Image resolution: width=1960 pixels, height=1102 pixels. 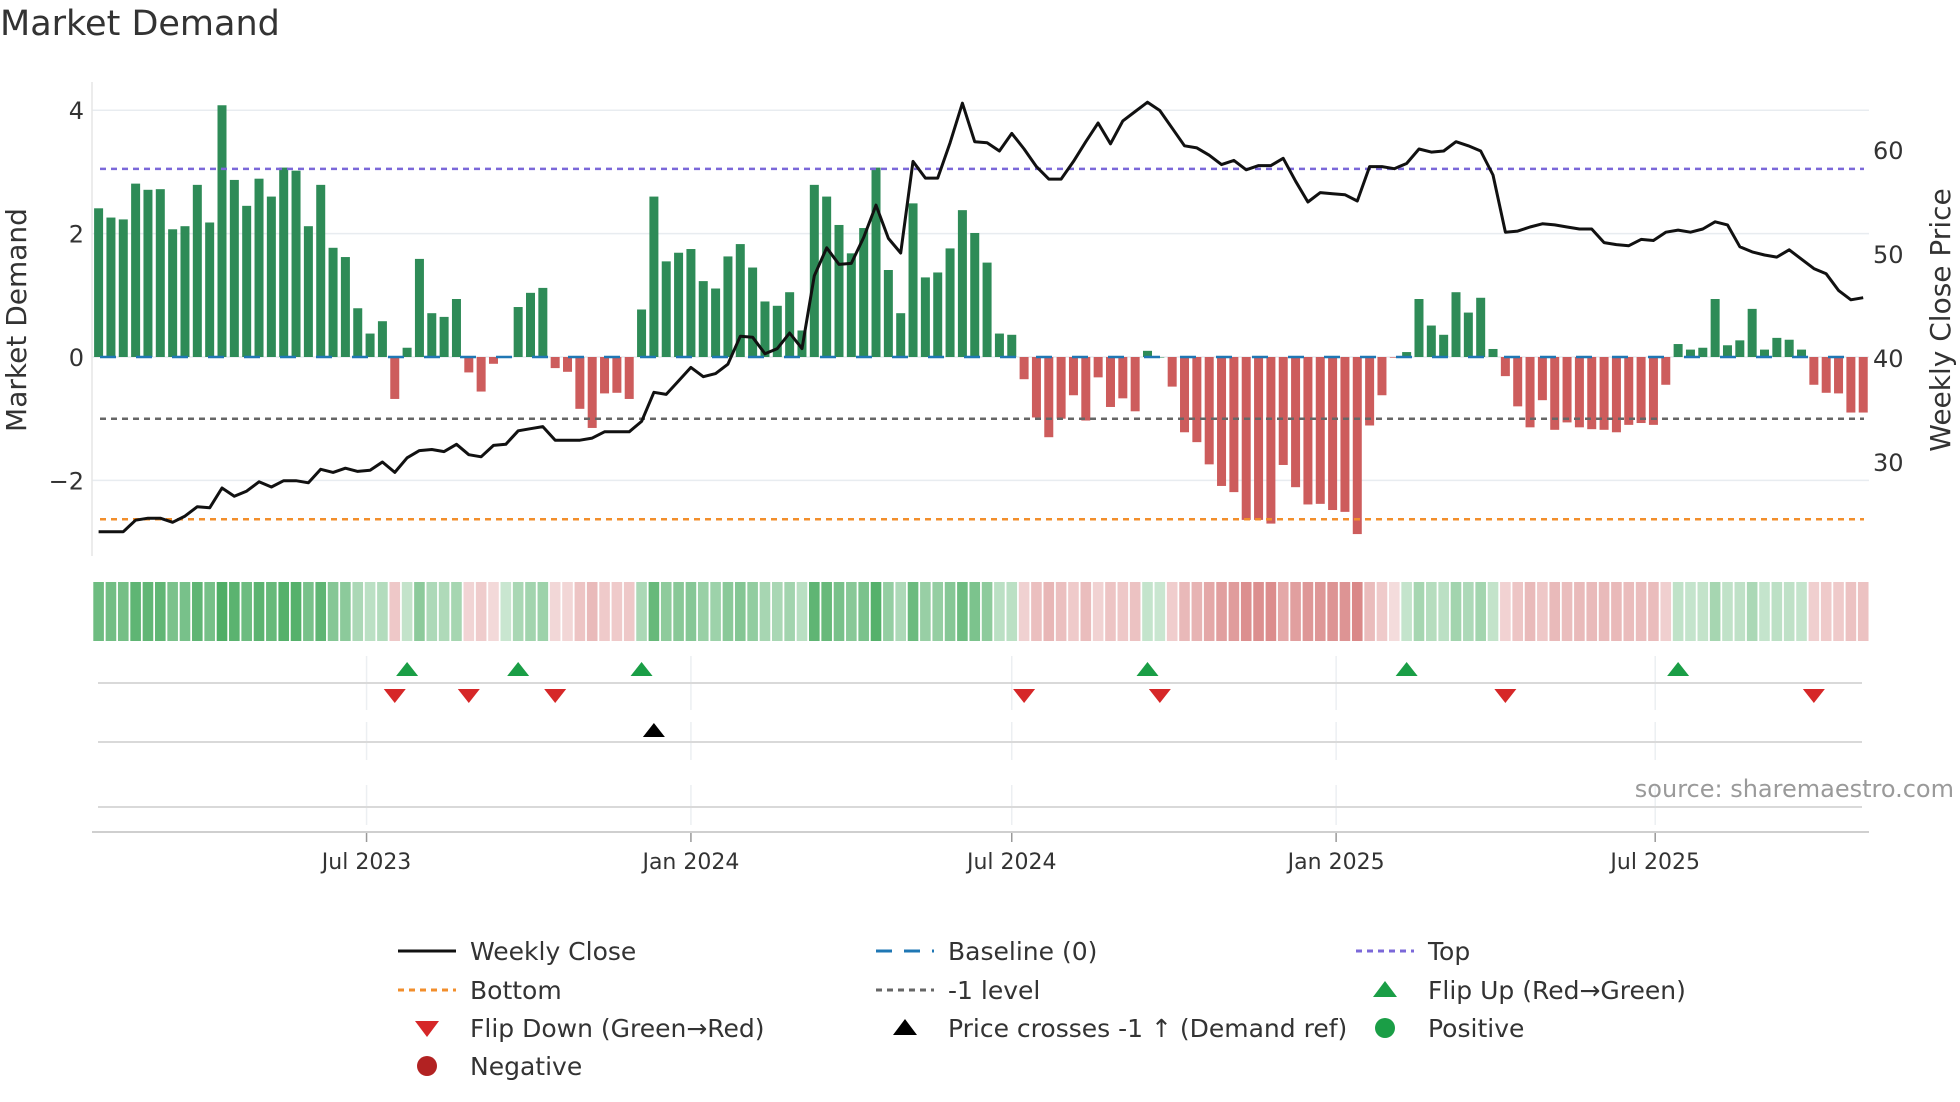 What do you see at coordinates (76, 235) in the screenshot?
I see `y-tick-label: 2` at bounding box center [76, 235].